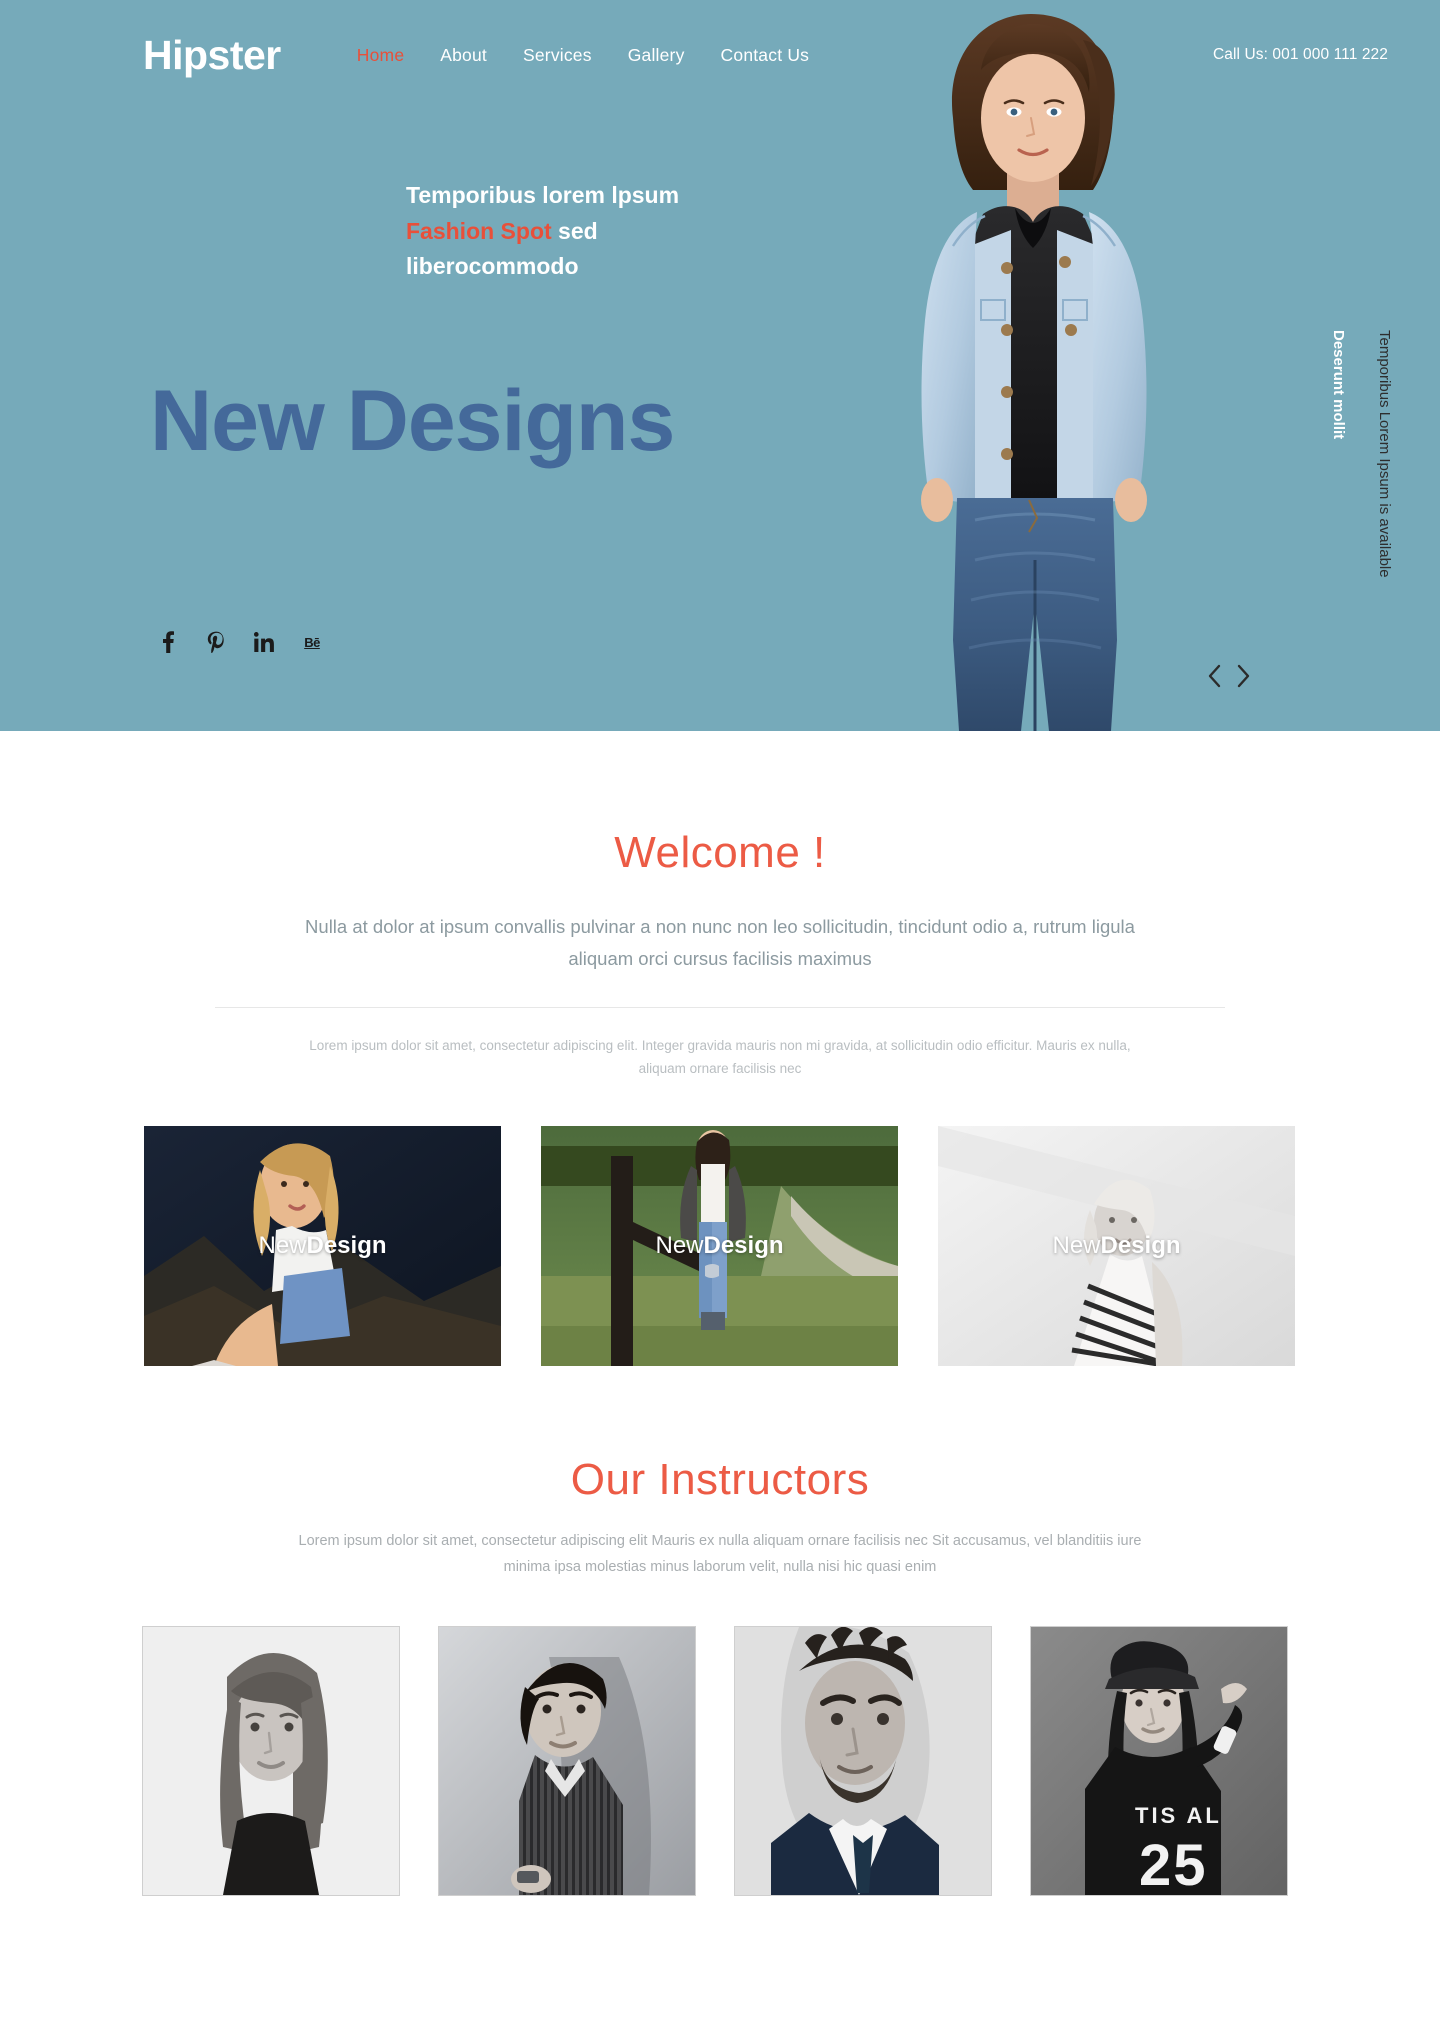  What do you see at coordinates (212, 55) in the screenshot?
I see `site-logo: Hipster` at bounding box center [212, 55].